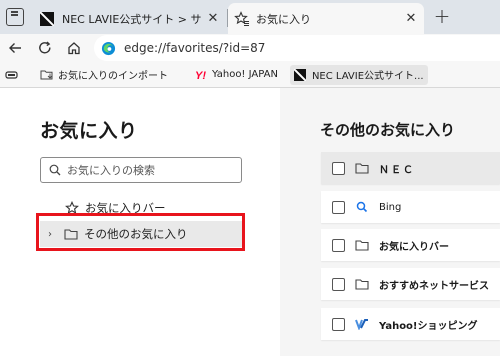 The height and width of the screenshot is (356, 500). What do you see at coordinates (297, 48) in the screenshot?
I see `address-bar: edge://favorites/?id=87` at bounding box center [297, 48].